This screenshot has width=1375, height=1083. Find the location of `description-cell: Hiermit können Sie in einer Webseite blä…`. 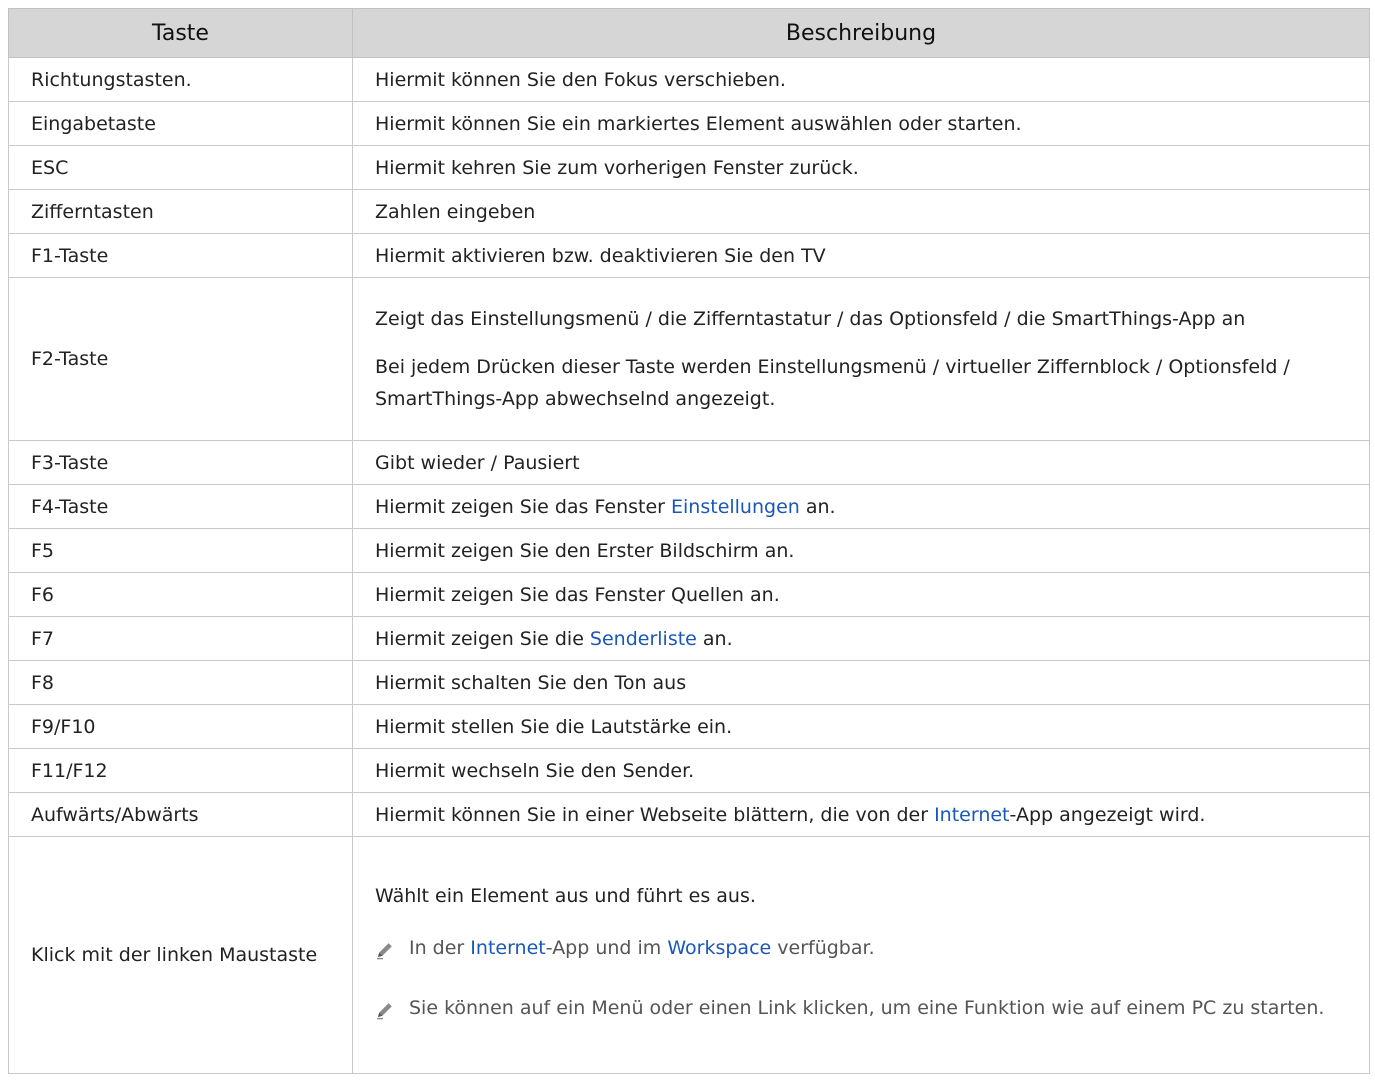

description-cell: Hiermit können Sie in einer Webseite blä… is located at coordinates (861, 814).